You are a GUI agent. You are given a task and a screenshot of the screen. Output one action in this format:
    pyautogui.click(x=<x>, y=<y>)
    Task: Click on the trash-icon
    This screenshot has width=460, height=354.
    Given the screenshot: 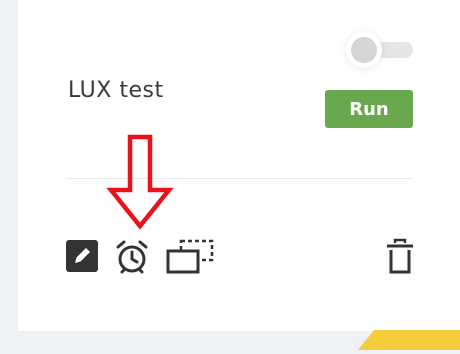 What is the action you would take?
    pyautogui.click(x=400, y=257)
    